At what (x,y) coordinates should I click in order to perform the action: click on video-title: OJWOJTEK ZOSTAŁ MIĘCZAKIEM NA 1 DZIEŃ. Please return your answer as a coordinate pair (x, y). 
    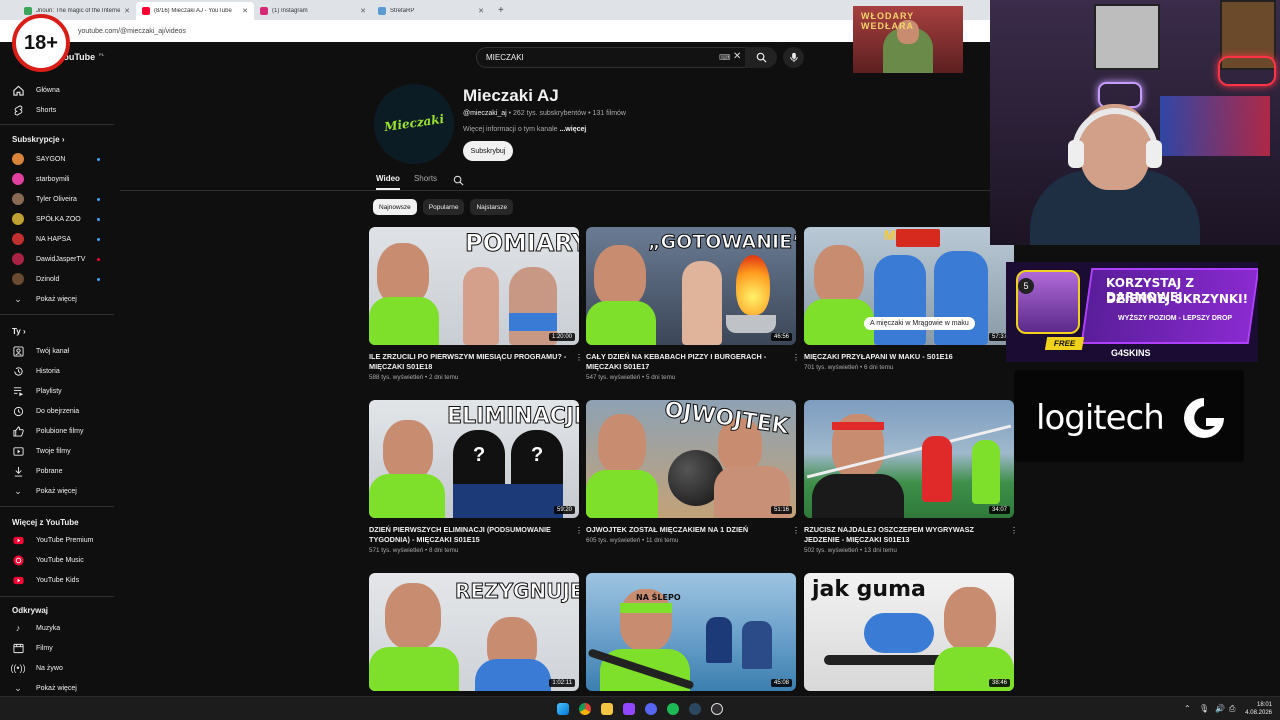
    Looking at the image, I should click on (685, 530).